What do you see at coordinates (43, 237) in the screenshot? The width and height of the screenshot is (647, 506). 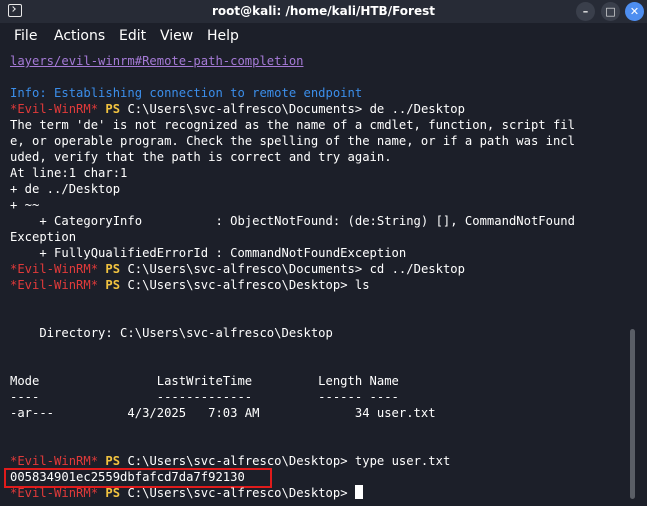 I see `error-line: Exception` at bounding box center [43, 237].